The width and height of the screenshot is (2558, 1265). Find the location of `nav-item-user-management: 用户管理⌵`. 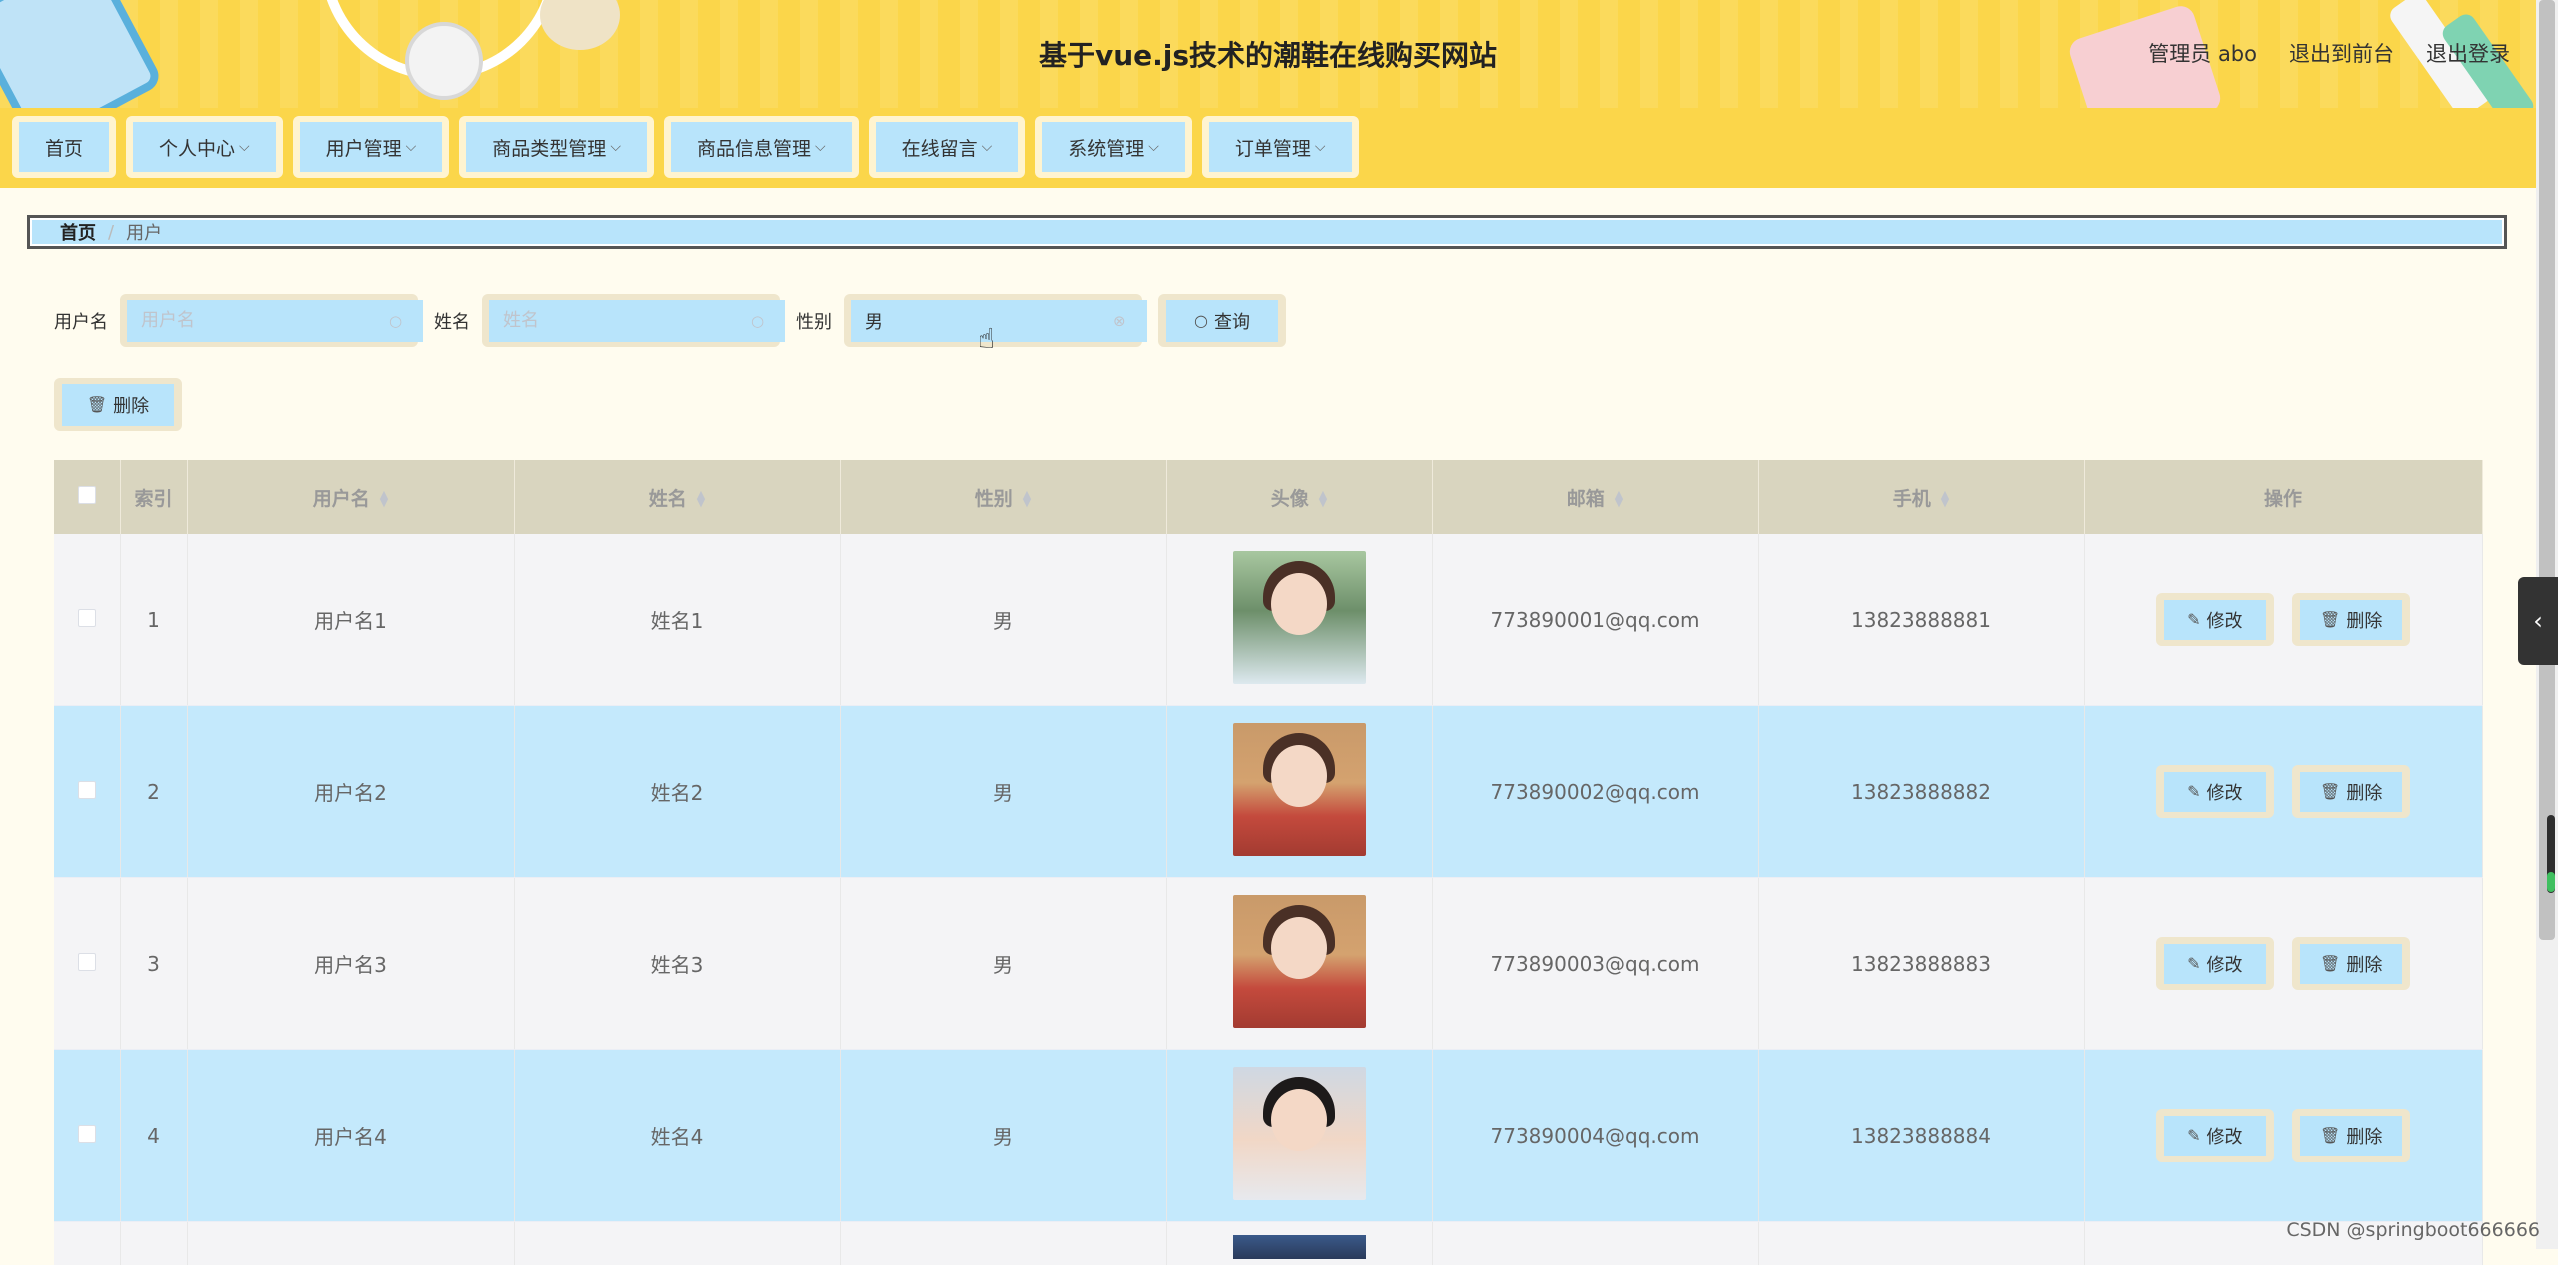

nav-item-user-management: 用户管理⌵ is located at coordinates (371, 147).